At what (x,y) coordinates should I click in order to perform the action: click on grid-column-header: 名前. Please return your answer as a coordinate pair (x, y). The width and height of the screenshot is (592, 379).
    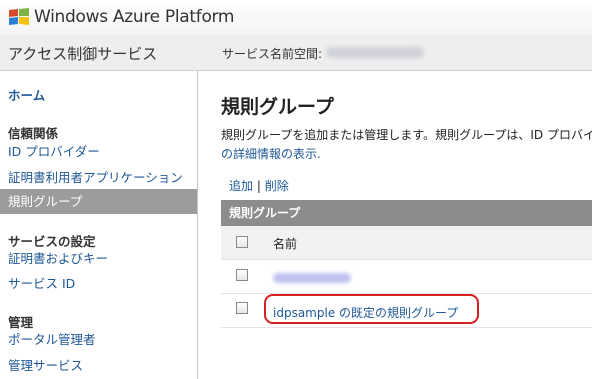
    Looking at the image, I should click on (406, 243).